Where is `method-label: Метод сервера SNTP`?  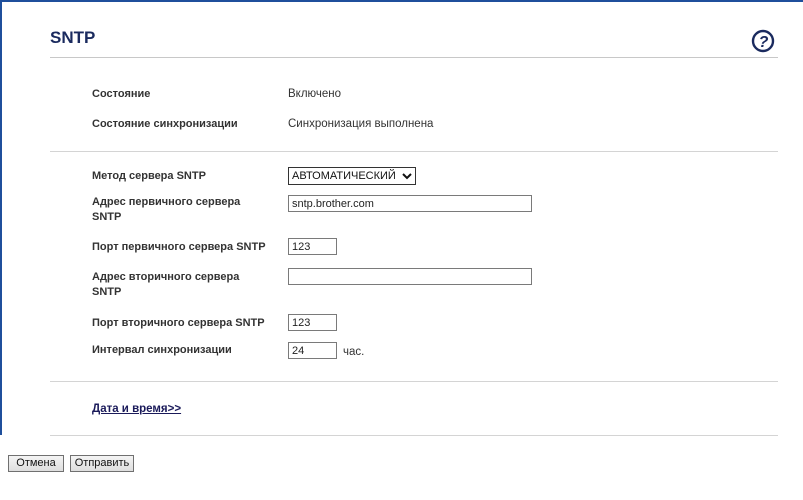 method-label: Метод сервера SNTP is located at coordinates (149, 176).